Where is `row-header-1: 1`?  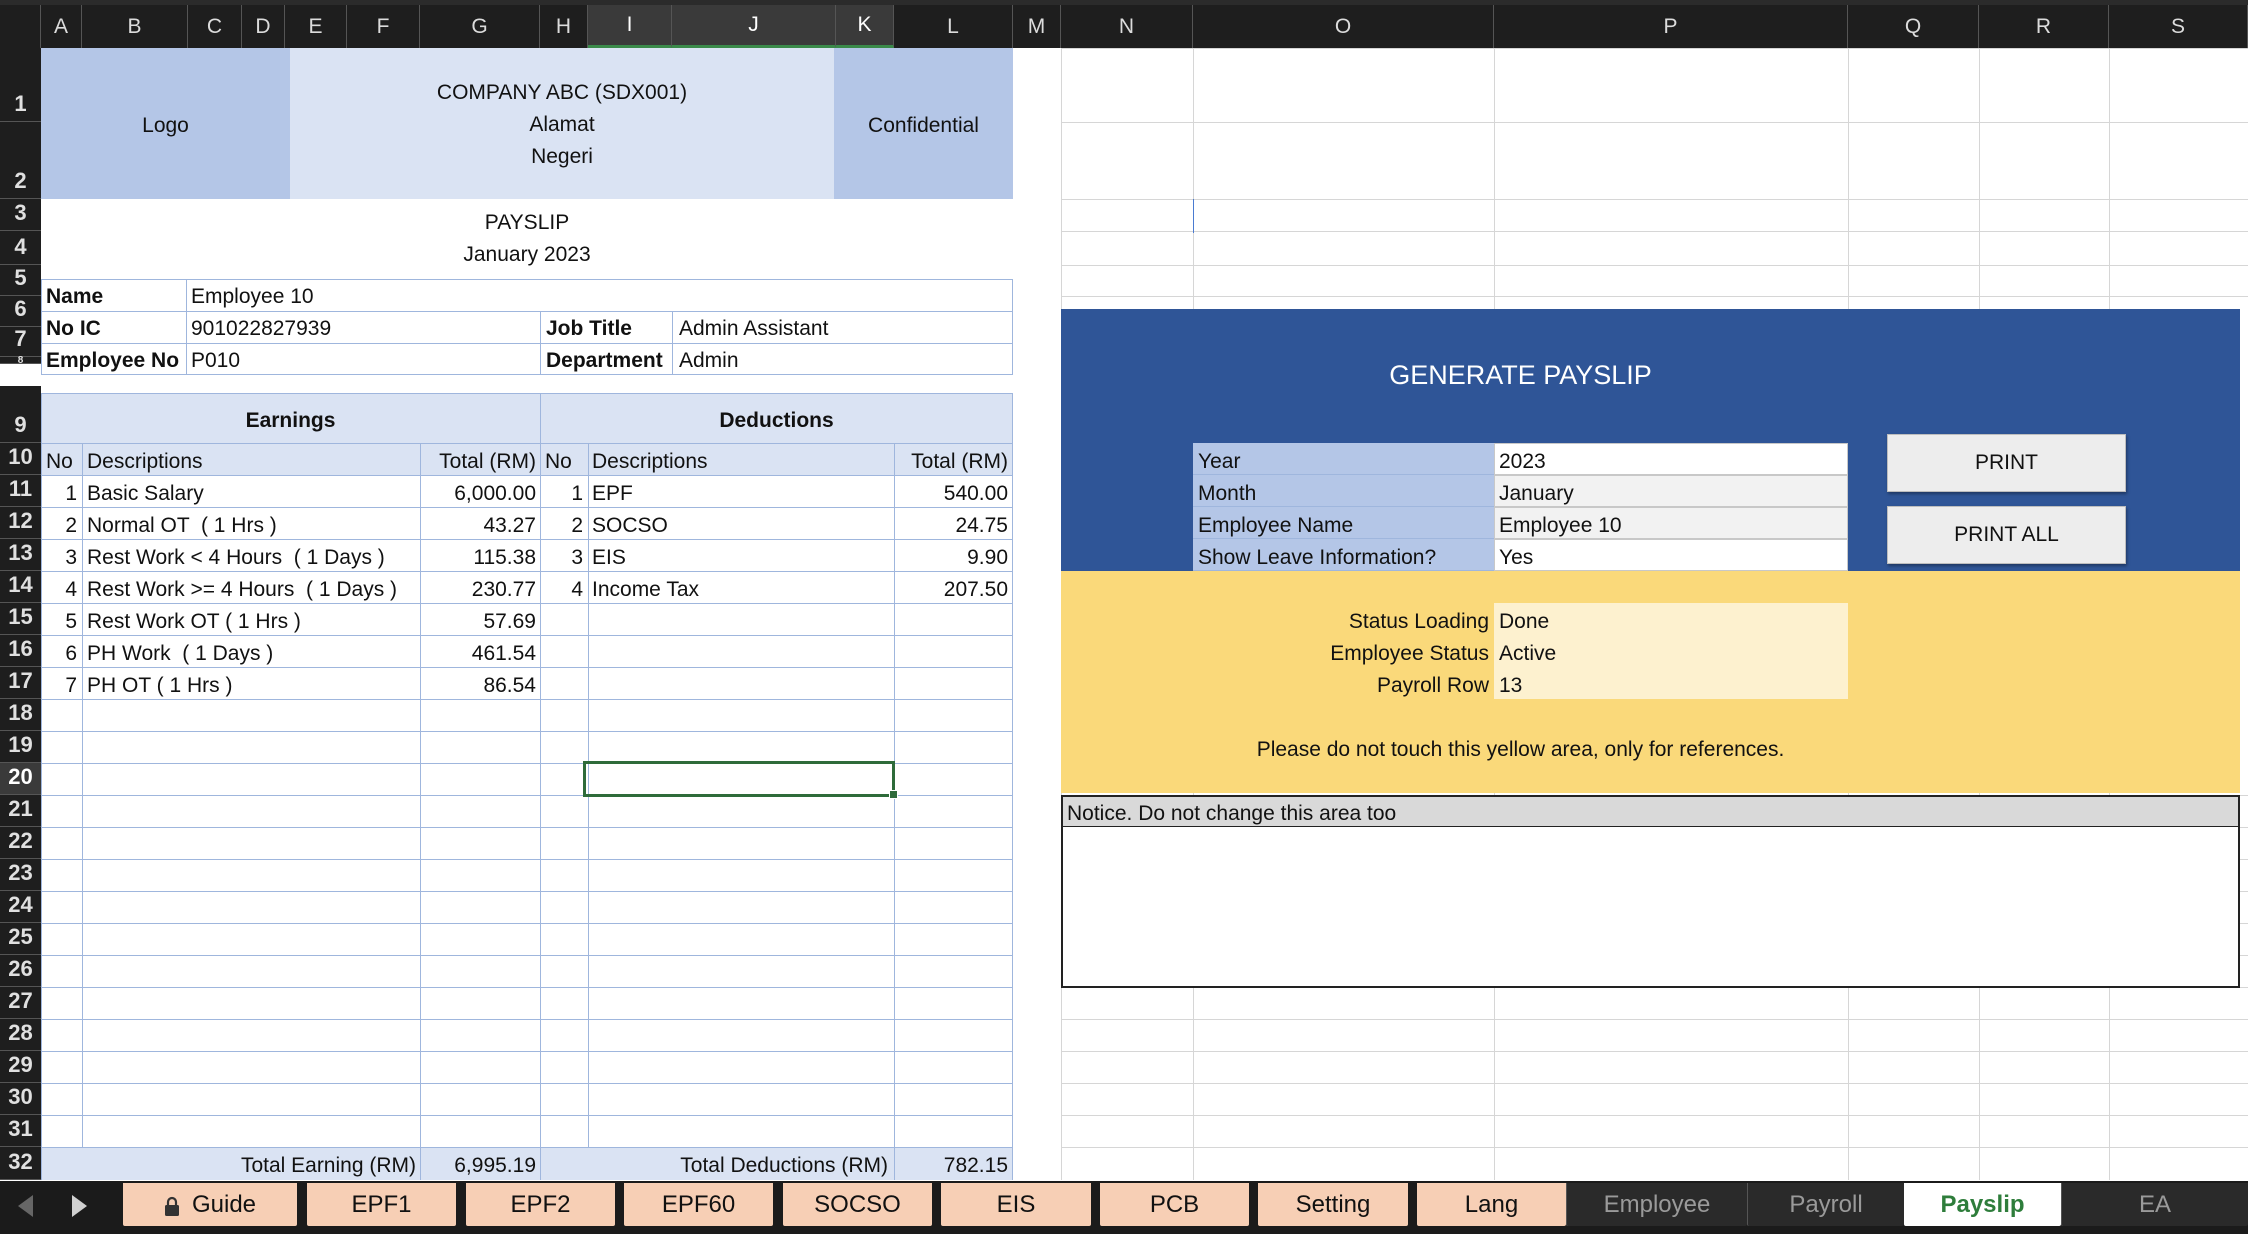
row-header-1: 1 is located at coordinates (20, 85).